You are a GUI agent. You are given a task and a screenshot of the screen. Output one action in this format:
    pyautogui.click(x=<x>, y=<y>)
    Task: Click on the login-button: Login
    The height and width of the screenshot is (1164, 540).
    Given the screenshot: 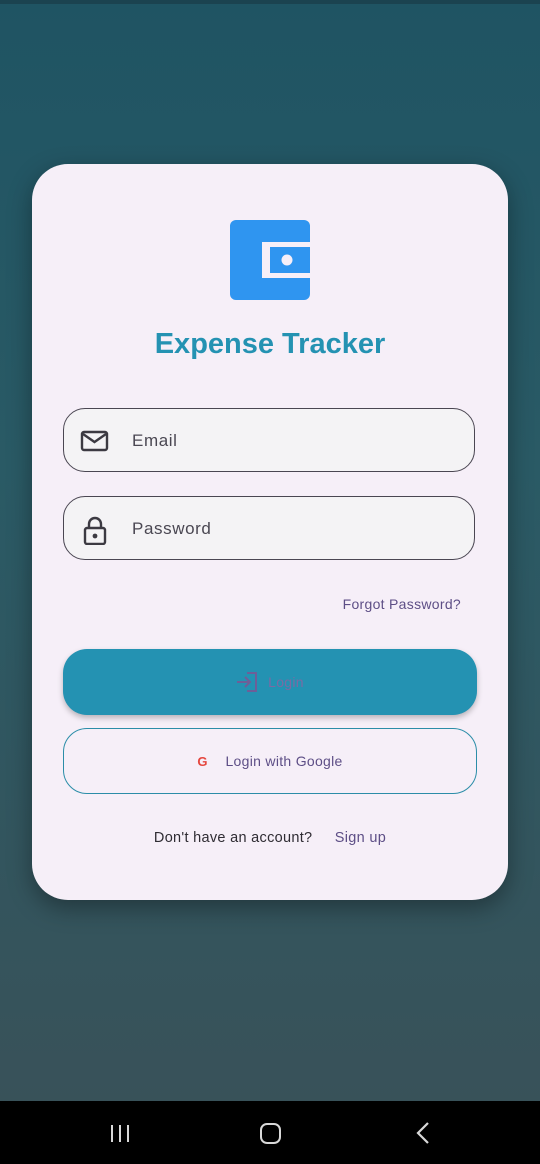 What is the action you would take?
    pyautogui.click(x=270, y=682)
    